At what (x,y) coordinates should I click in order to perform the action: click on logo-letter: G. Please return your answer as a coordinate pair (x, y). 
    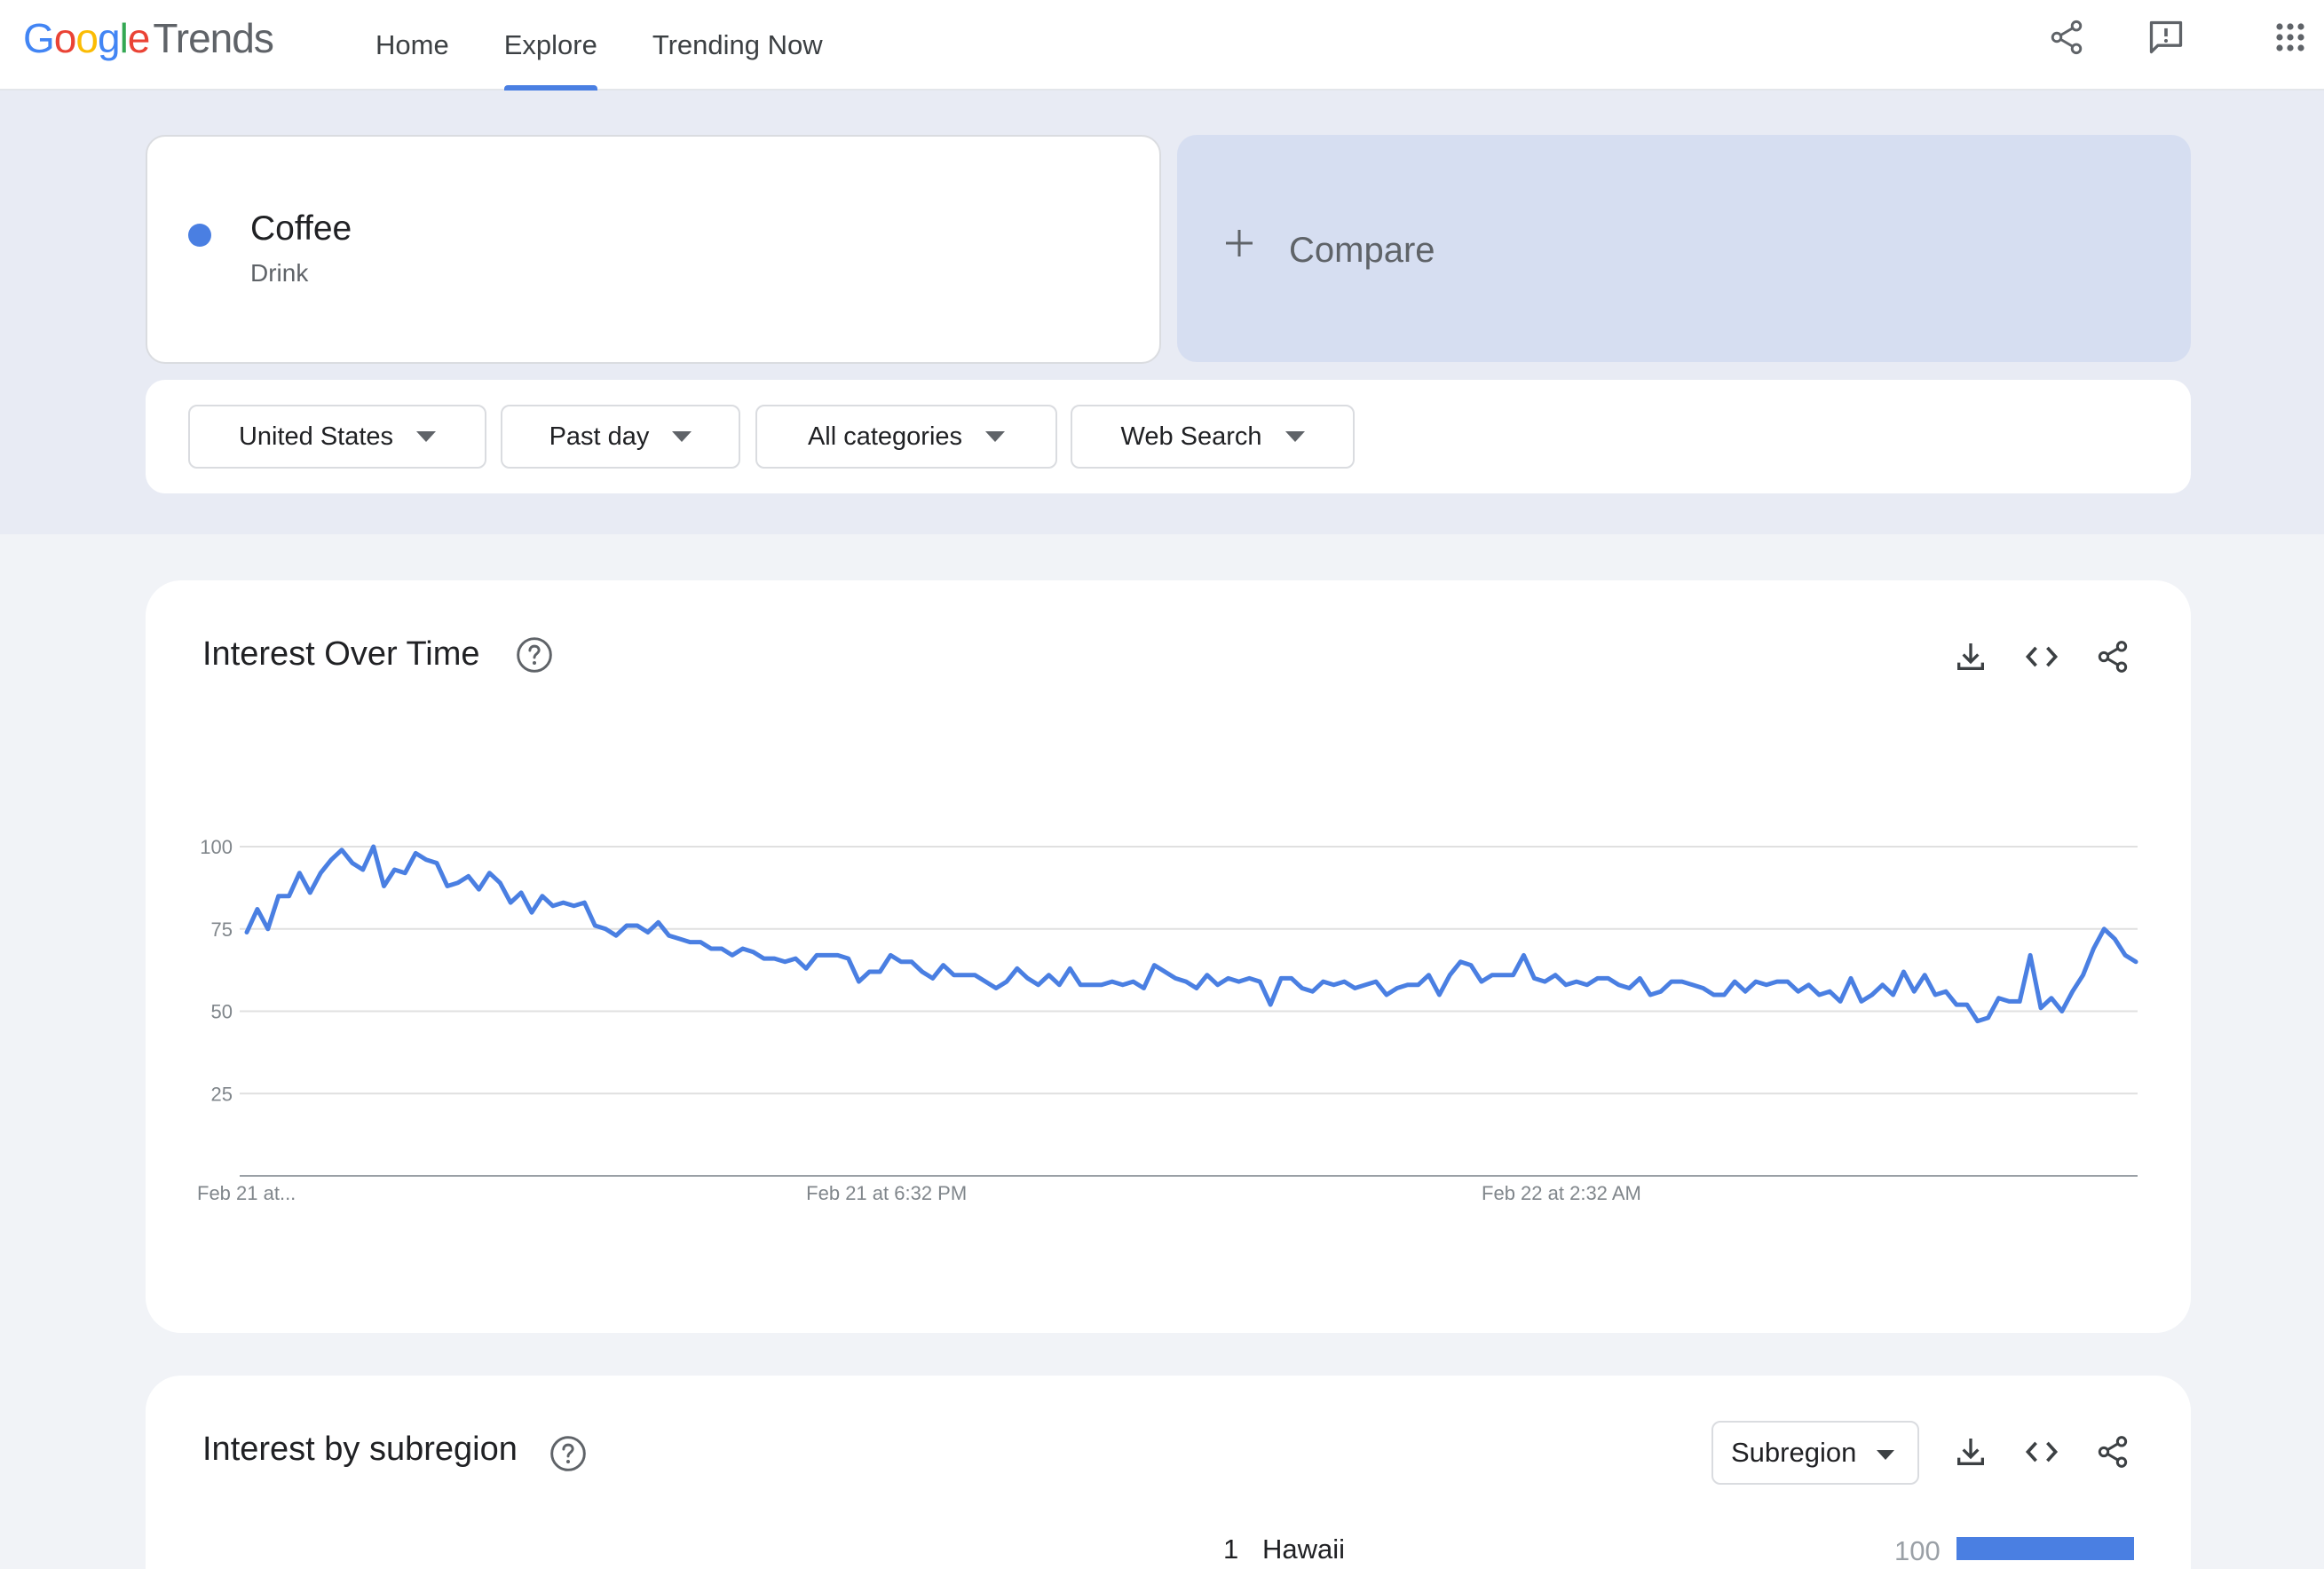
    Looking at the image, I should click on (39, 38).